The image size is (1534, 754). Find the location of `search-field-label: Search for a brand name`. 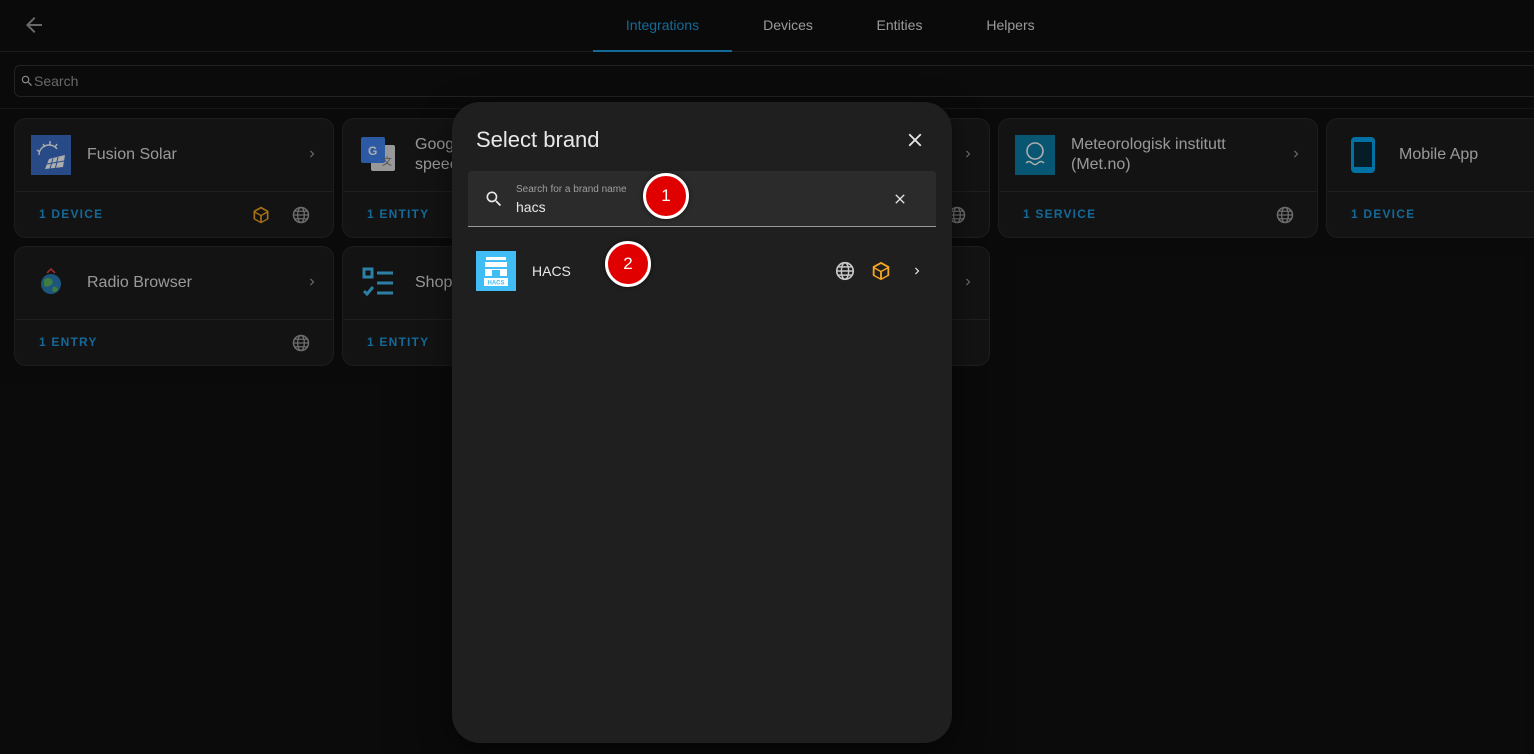

search-field-label: Search for a brand name is located at coordinates (571, 189).